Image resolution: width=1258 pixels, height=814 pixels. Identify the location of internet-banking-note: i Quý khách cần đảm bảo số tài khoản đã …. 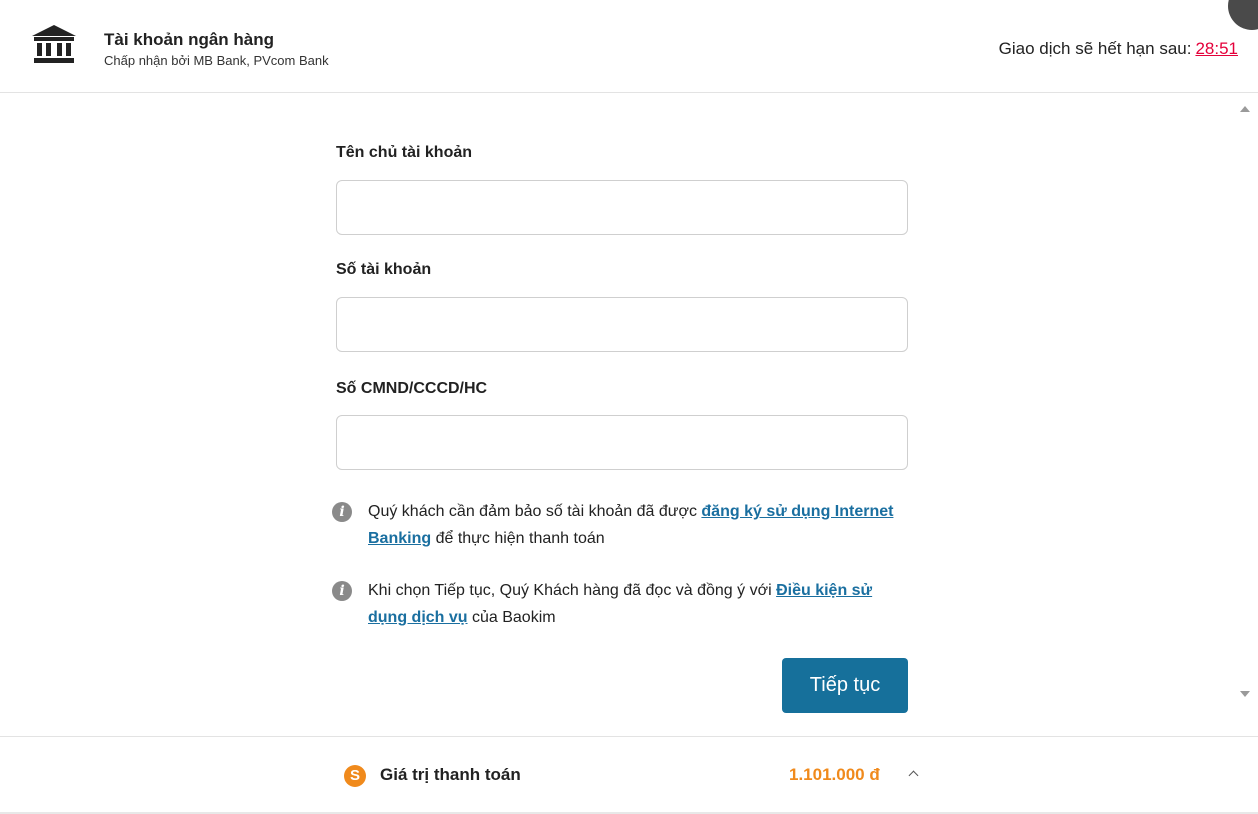
(622, 525).